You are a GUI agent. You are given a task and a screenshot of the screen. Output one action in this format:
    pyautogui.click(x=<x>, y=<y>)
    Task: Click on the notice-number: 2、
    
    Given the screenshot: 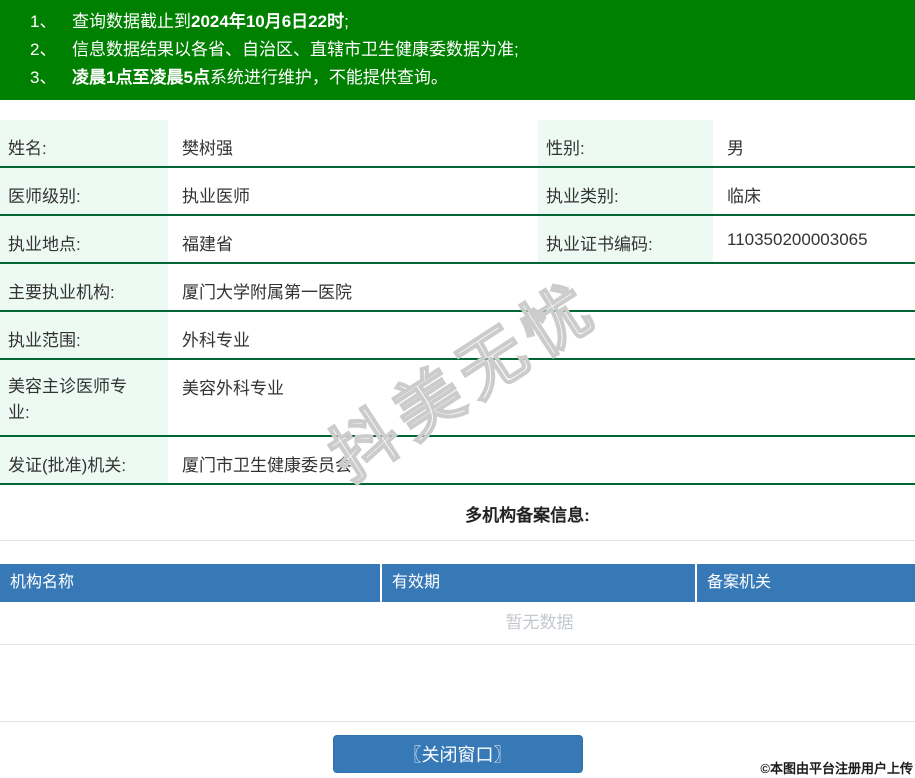 What is the action you would take?
    pyautogui.click(x=43, y=49)
    